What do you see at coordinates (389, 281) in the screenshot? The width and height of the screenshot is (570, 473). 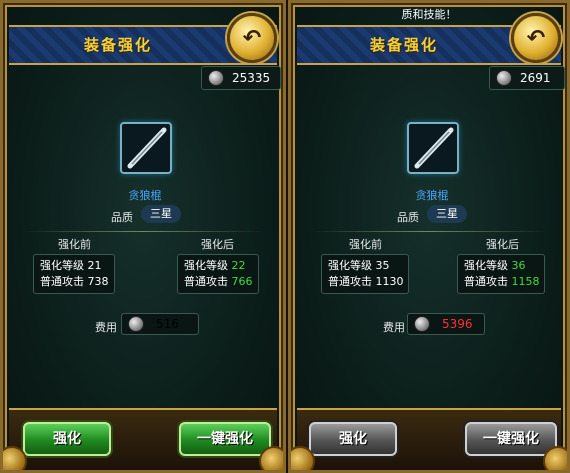 I see `attack-value: 1130` at bounding box center [389, 281].